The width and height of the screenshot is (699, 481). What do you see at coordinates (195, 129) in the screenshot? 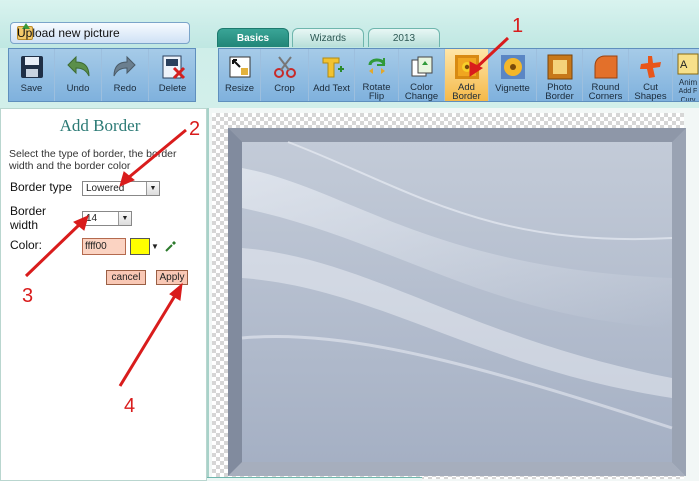
I see `annotation-number-2: 2` at bounding box center [195, 129].